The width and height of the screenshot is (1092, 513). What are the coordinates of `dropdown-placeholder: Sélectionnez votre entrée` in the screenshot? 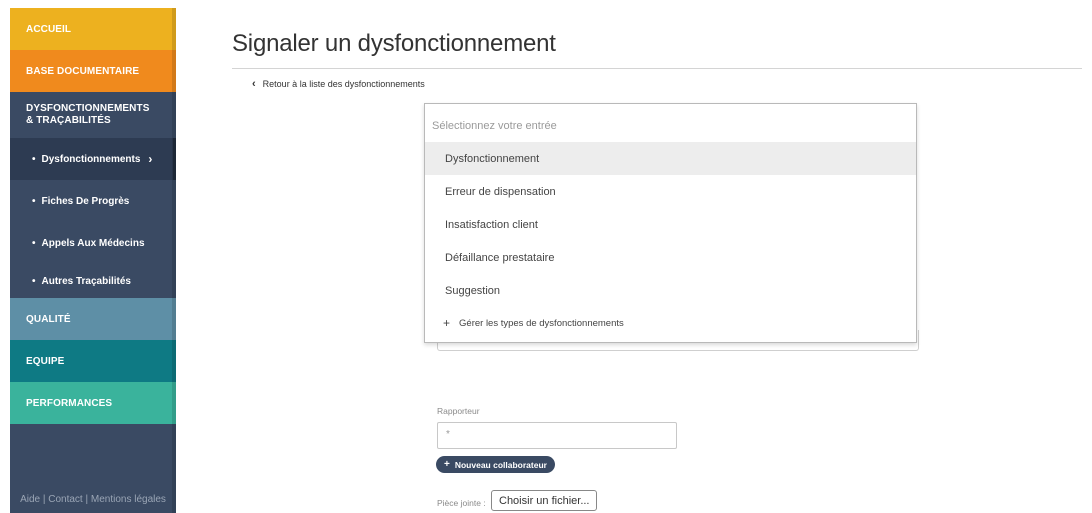 It's located at (494, 126).